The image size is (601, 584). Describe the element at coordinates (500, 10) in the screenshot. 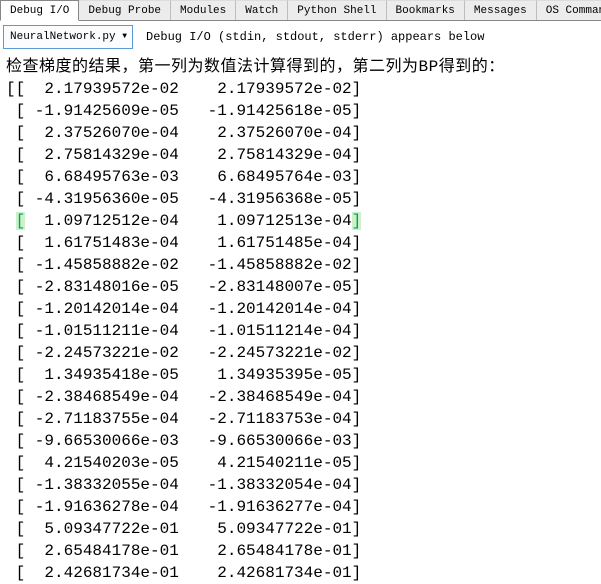

I see `tab-messages: Messages` at that location.